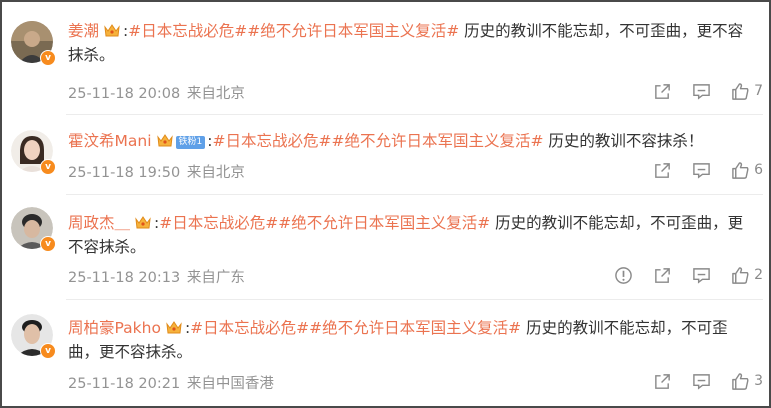 This screenshot has height=408, width=771. What do you see at coordinates (215, 278) in the screenshot?
I see `comment-location: 来自广东` at bounding box center [215, 278].